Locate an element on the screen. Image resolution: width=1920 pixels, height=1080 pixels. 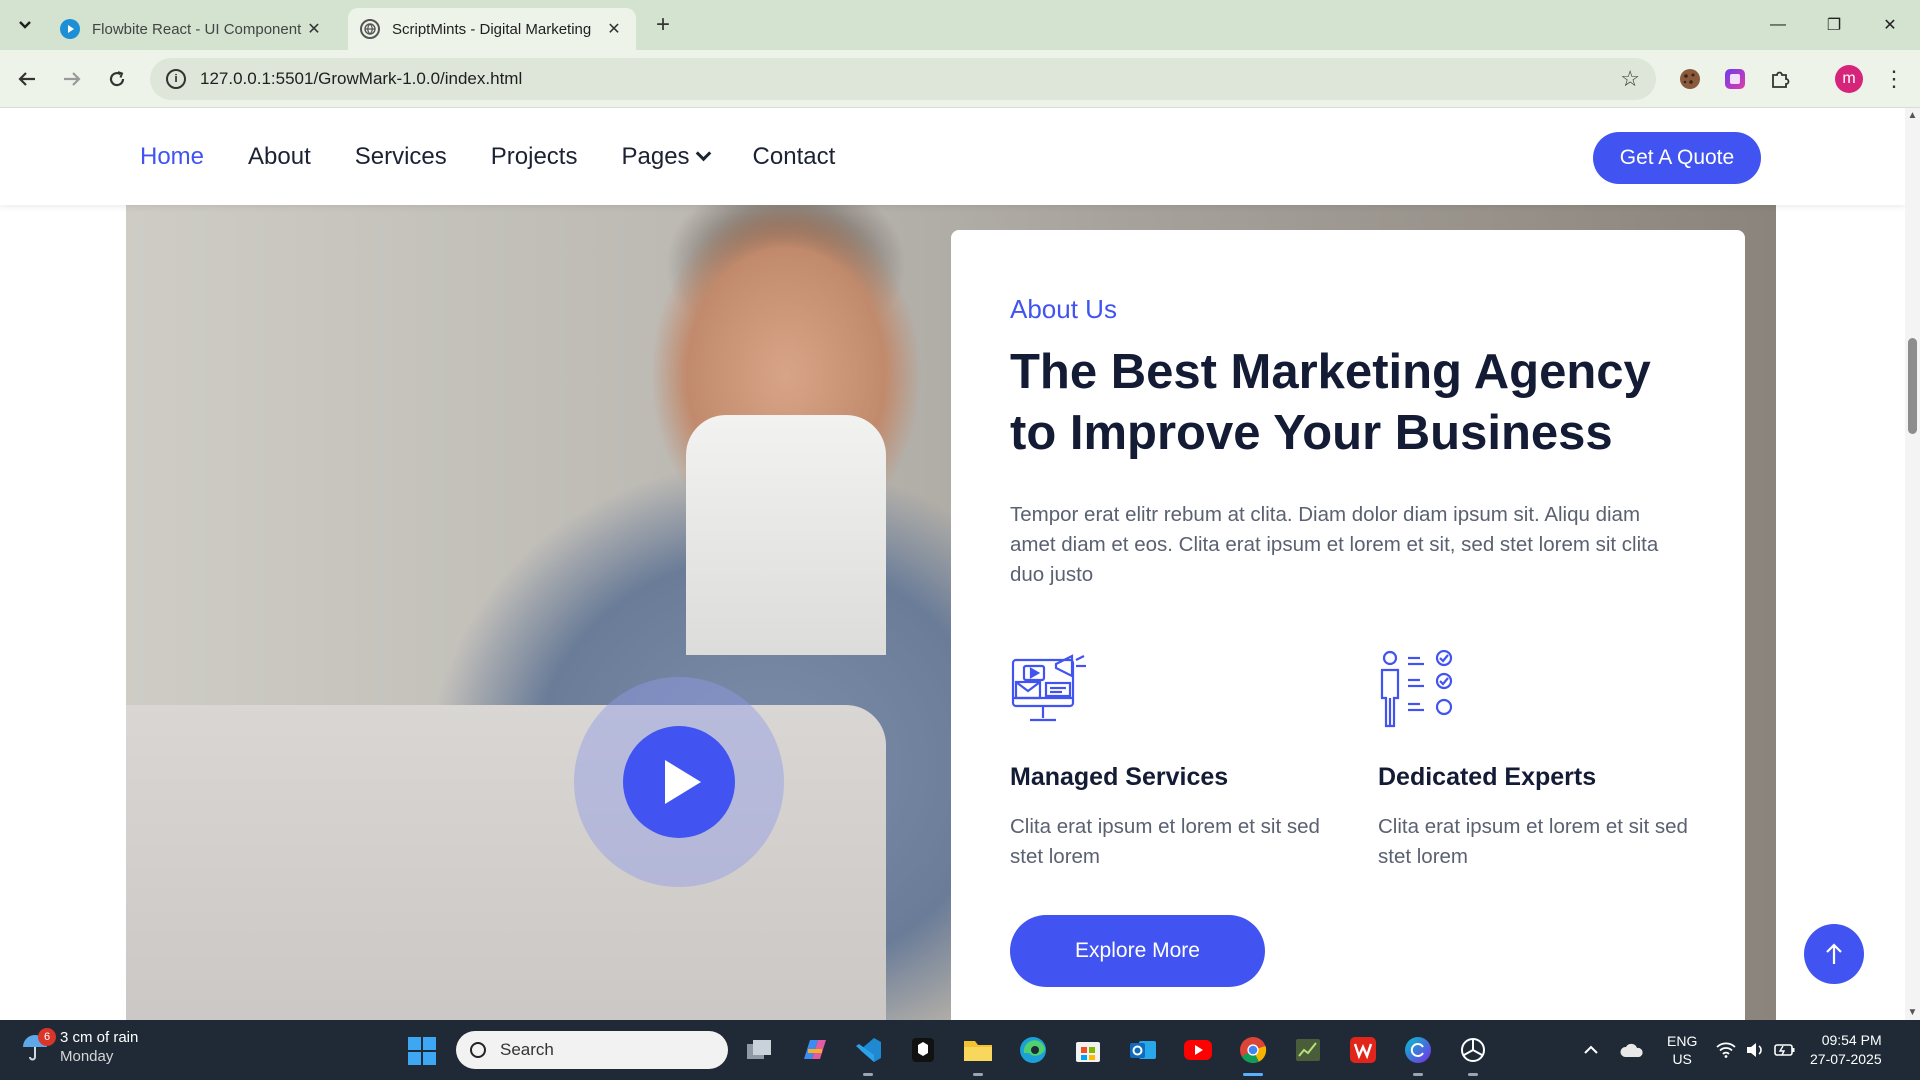
section-eyebrow: About Us is located at coordinates (1063, 309).